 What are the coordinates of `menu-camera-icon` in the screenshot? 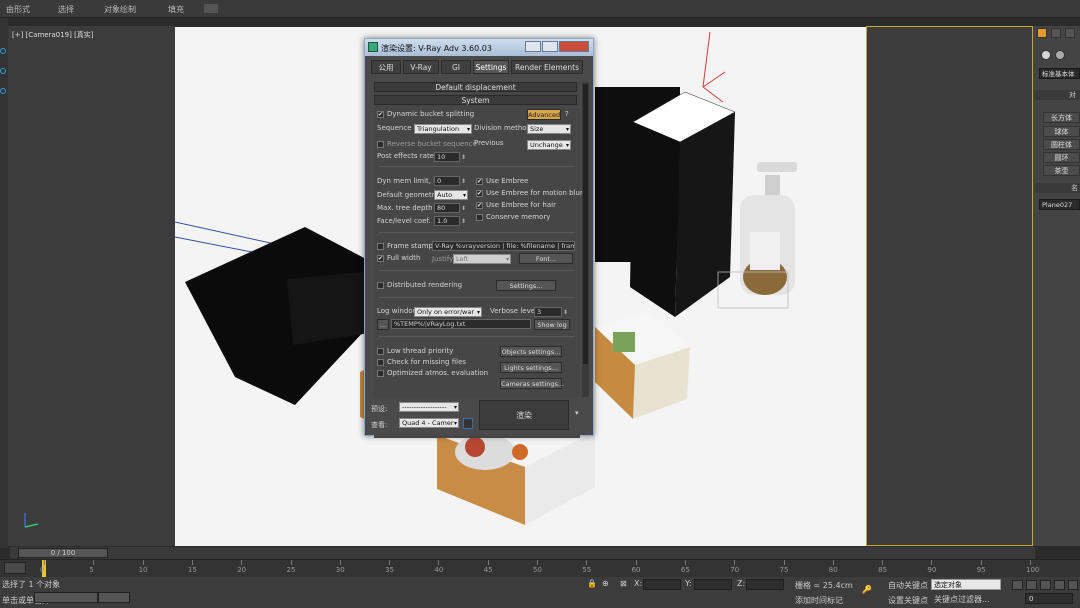 It's located at (211, 8).